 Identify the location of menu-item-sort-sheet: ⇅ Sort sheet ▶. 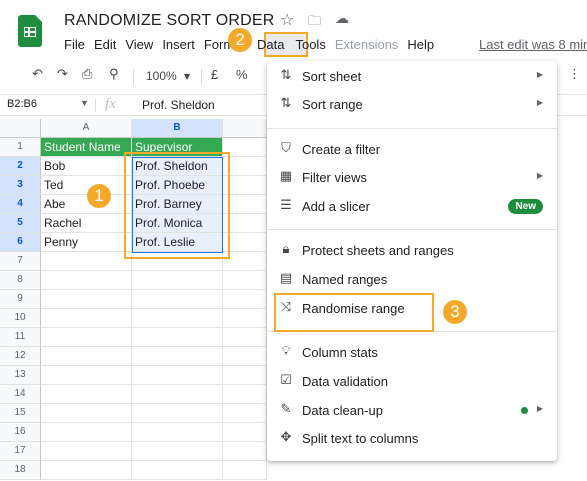
(412, 77).